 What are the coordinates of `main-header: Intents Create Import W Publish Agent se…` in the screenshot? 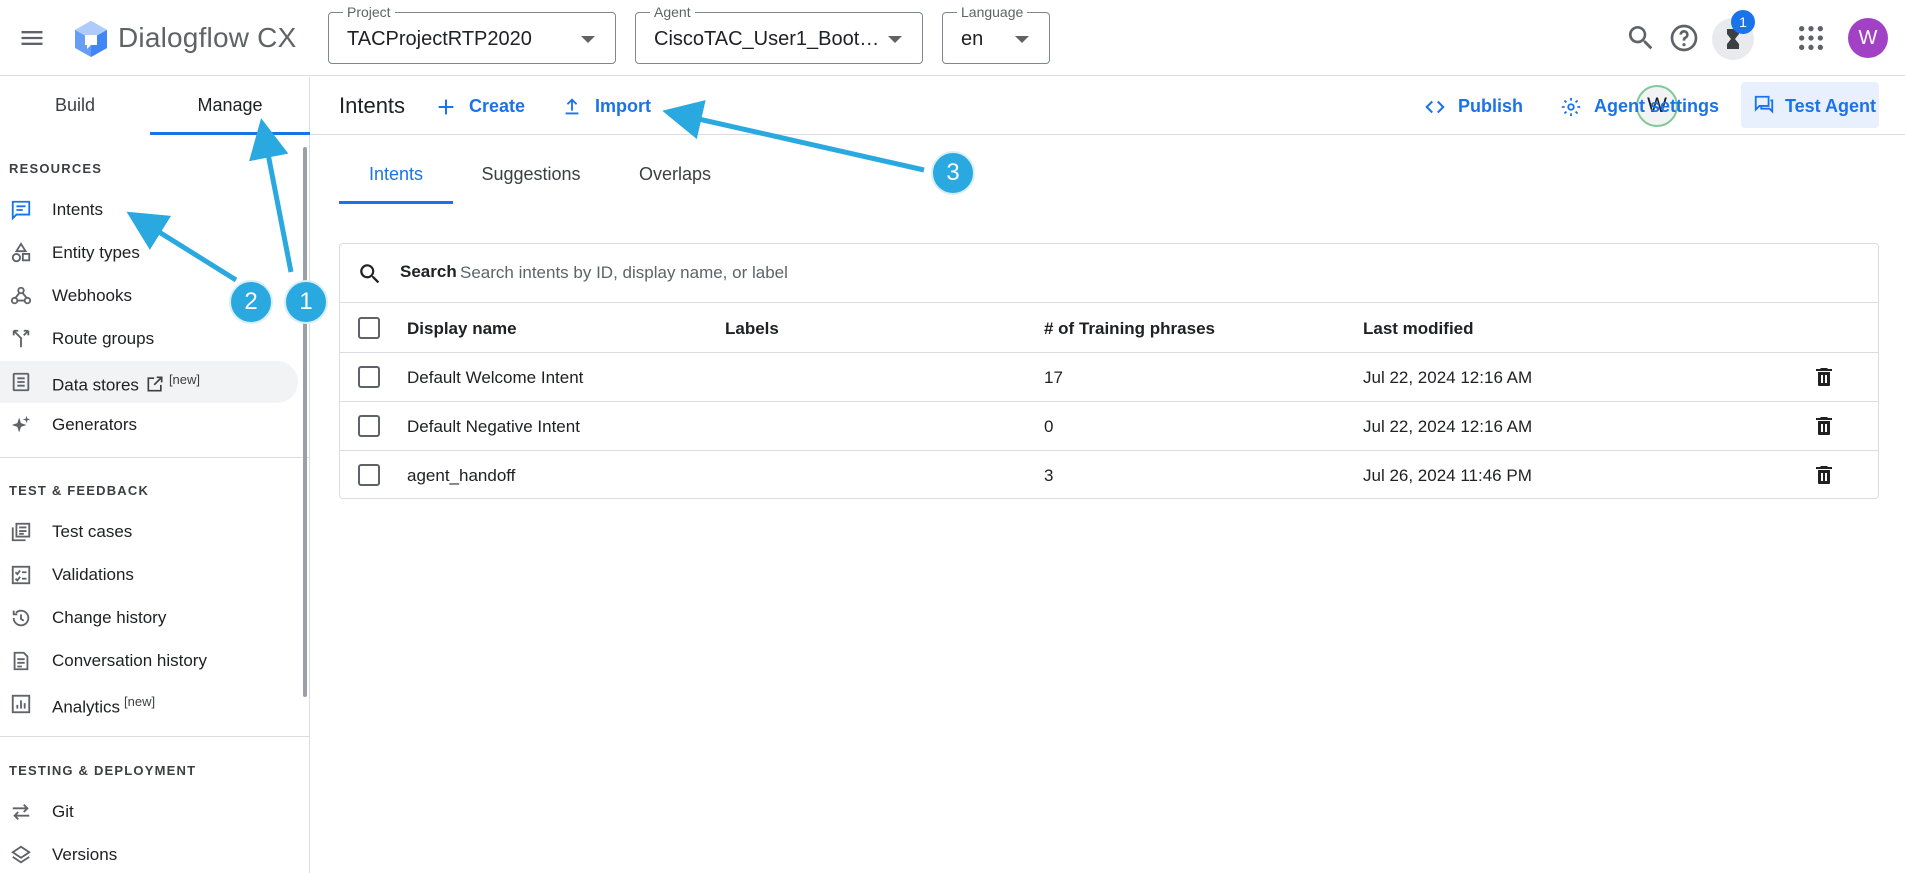 It's located at (1108, 106).